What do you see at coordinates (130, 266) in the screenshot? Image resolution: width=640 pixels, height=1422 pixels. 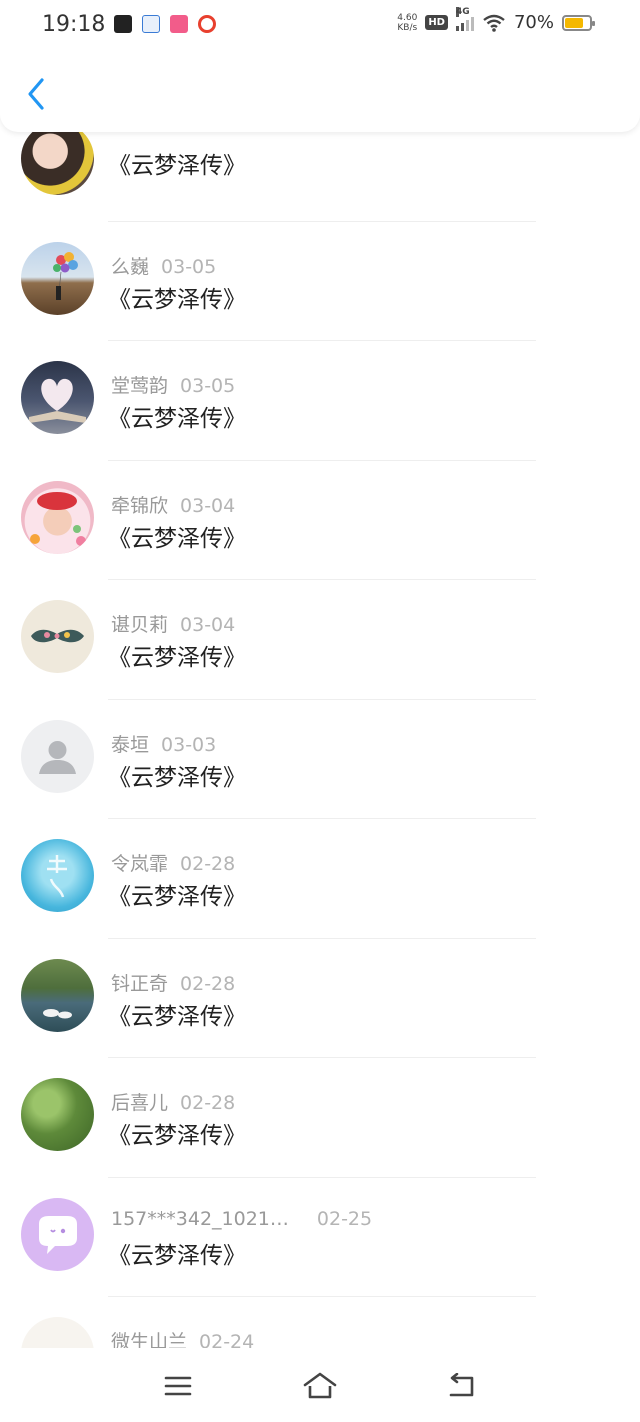 I see `user-name: 么巍` at bounding box center [130, 266].